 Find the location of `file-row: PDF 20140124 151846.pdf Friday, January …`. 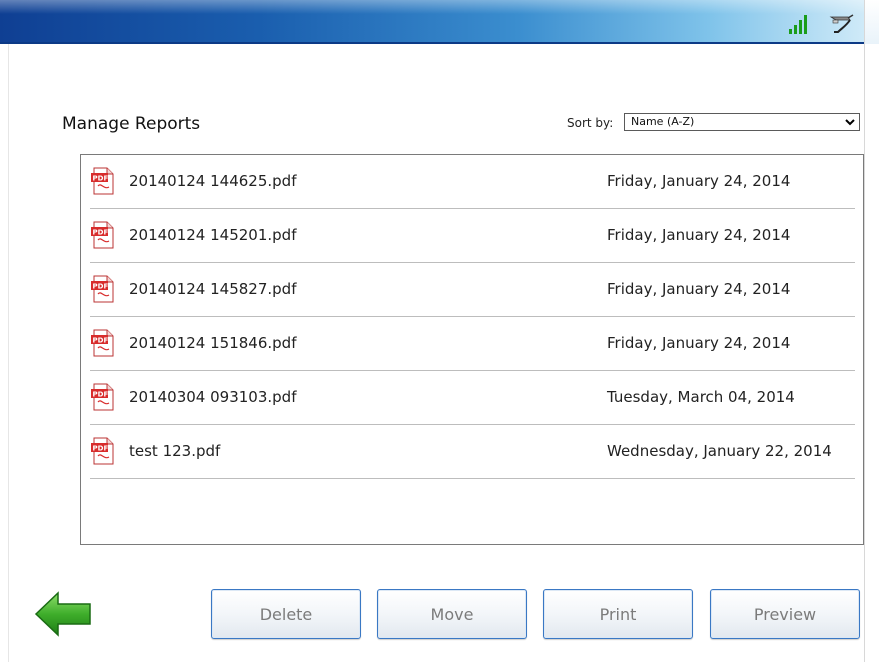

file-row: PDF 20140124 151846.pdf Friday, January … is located at coordinates (472, 344).